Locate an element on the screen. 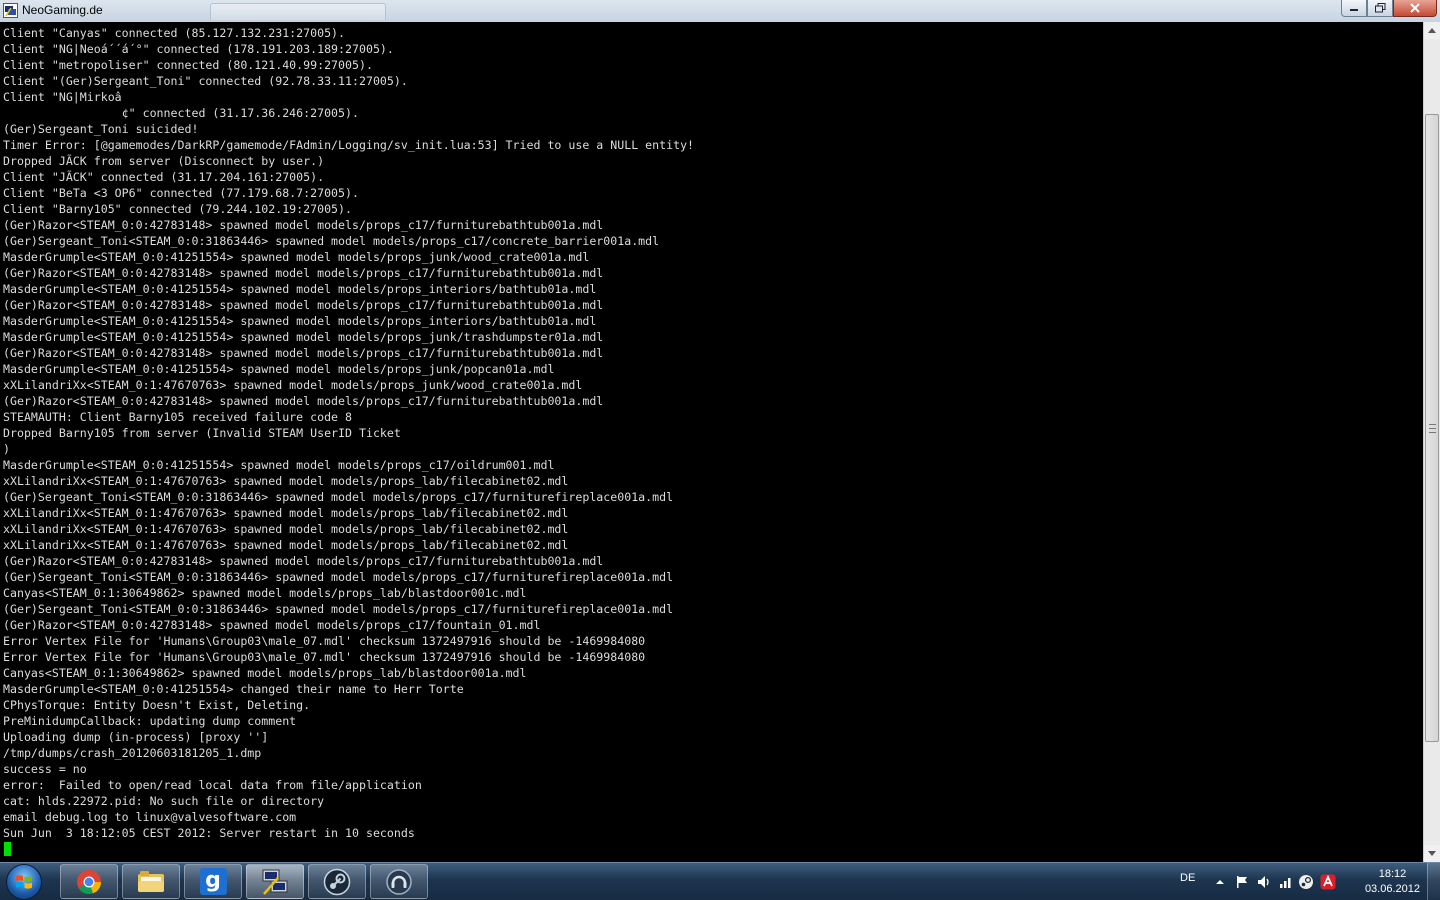 This screenshot has height=900, width=1440. clock-time: 18:12 is located at coordinates (1392, 874).